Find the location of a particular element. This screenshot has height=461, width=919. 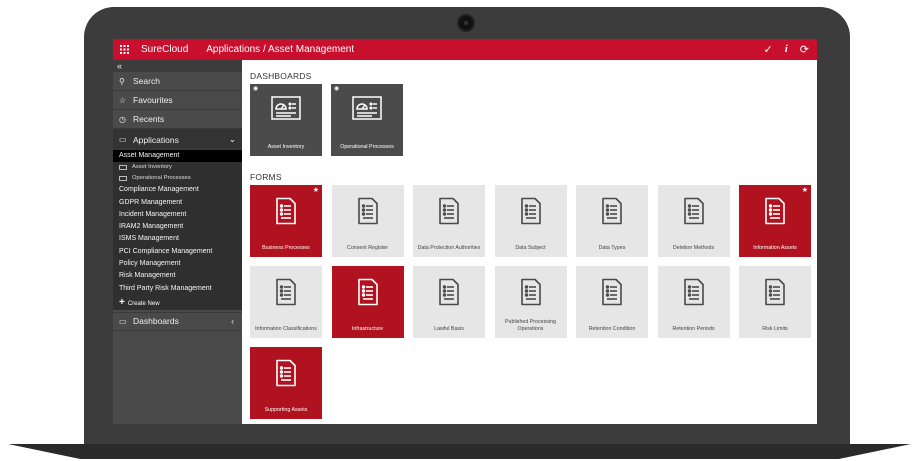

app-isms-management: ISMS Management is located at coordinates (177, 239).